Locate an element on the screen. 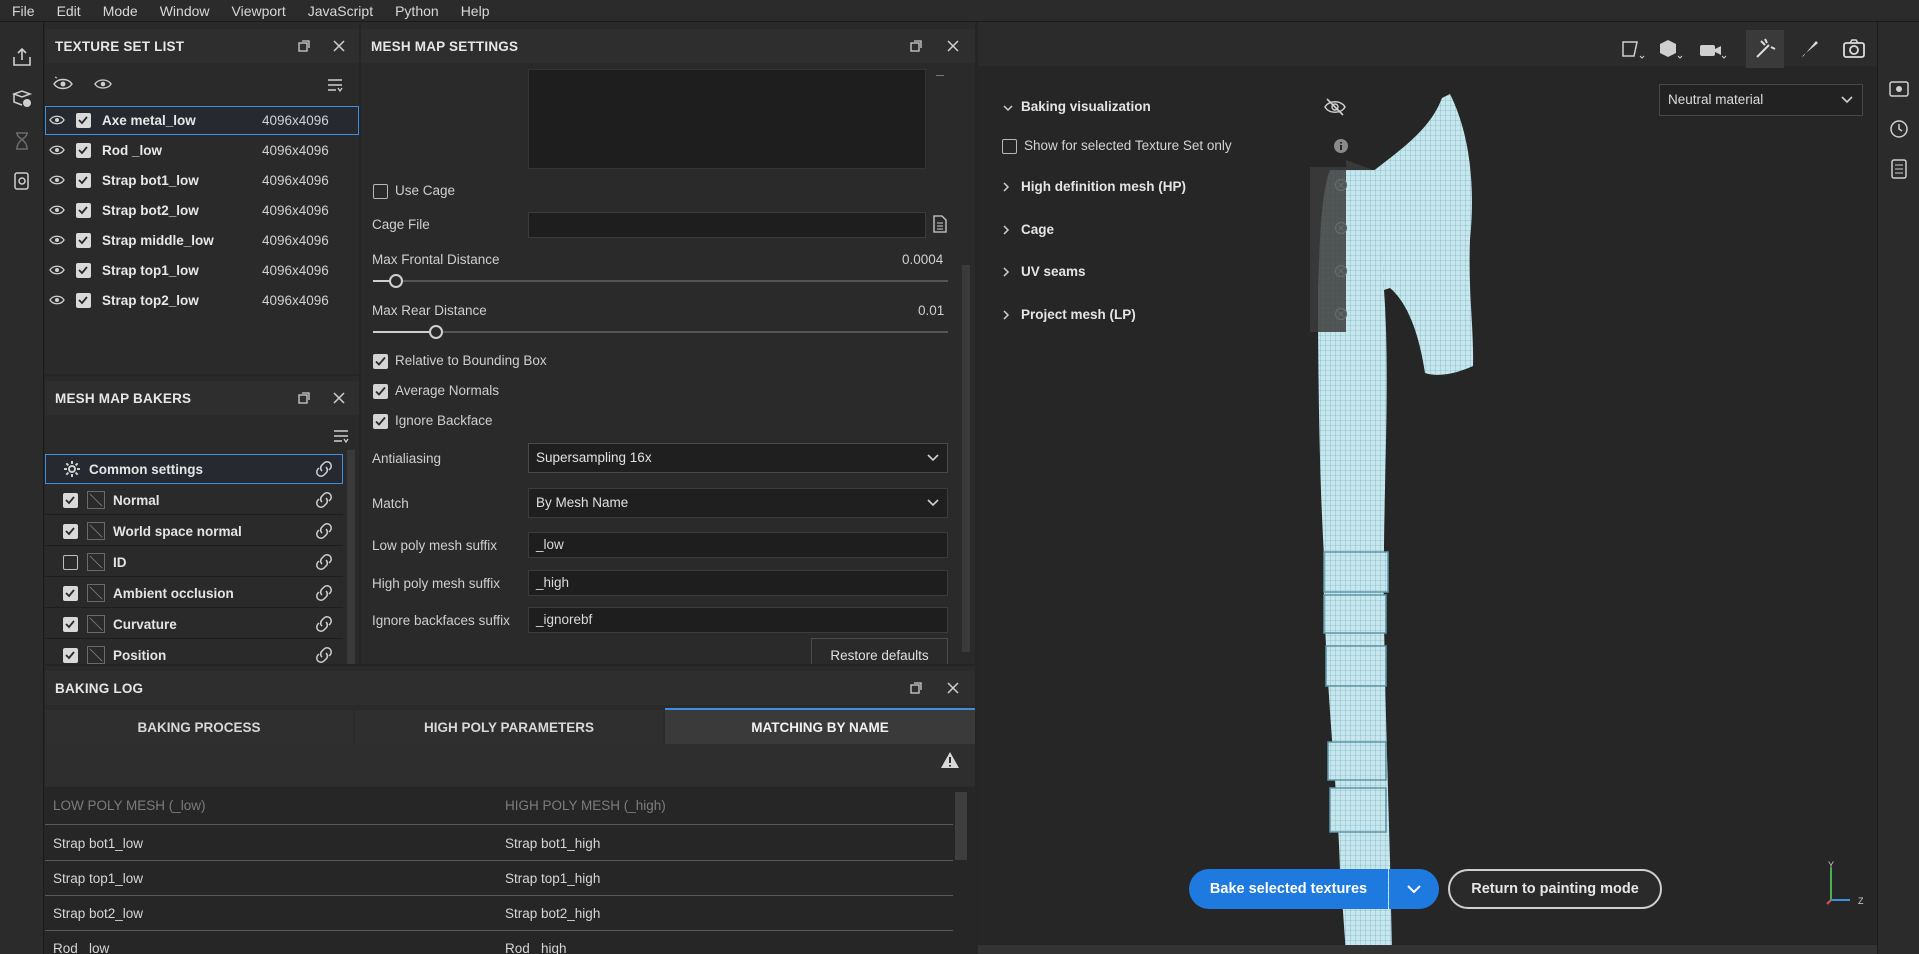 This screenshot has height=954, width=1919. tab-matching-by-name: MATCHING BY NAME is located at coordinates (820, 726).